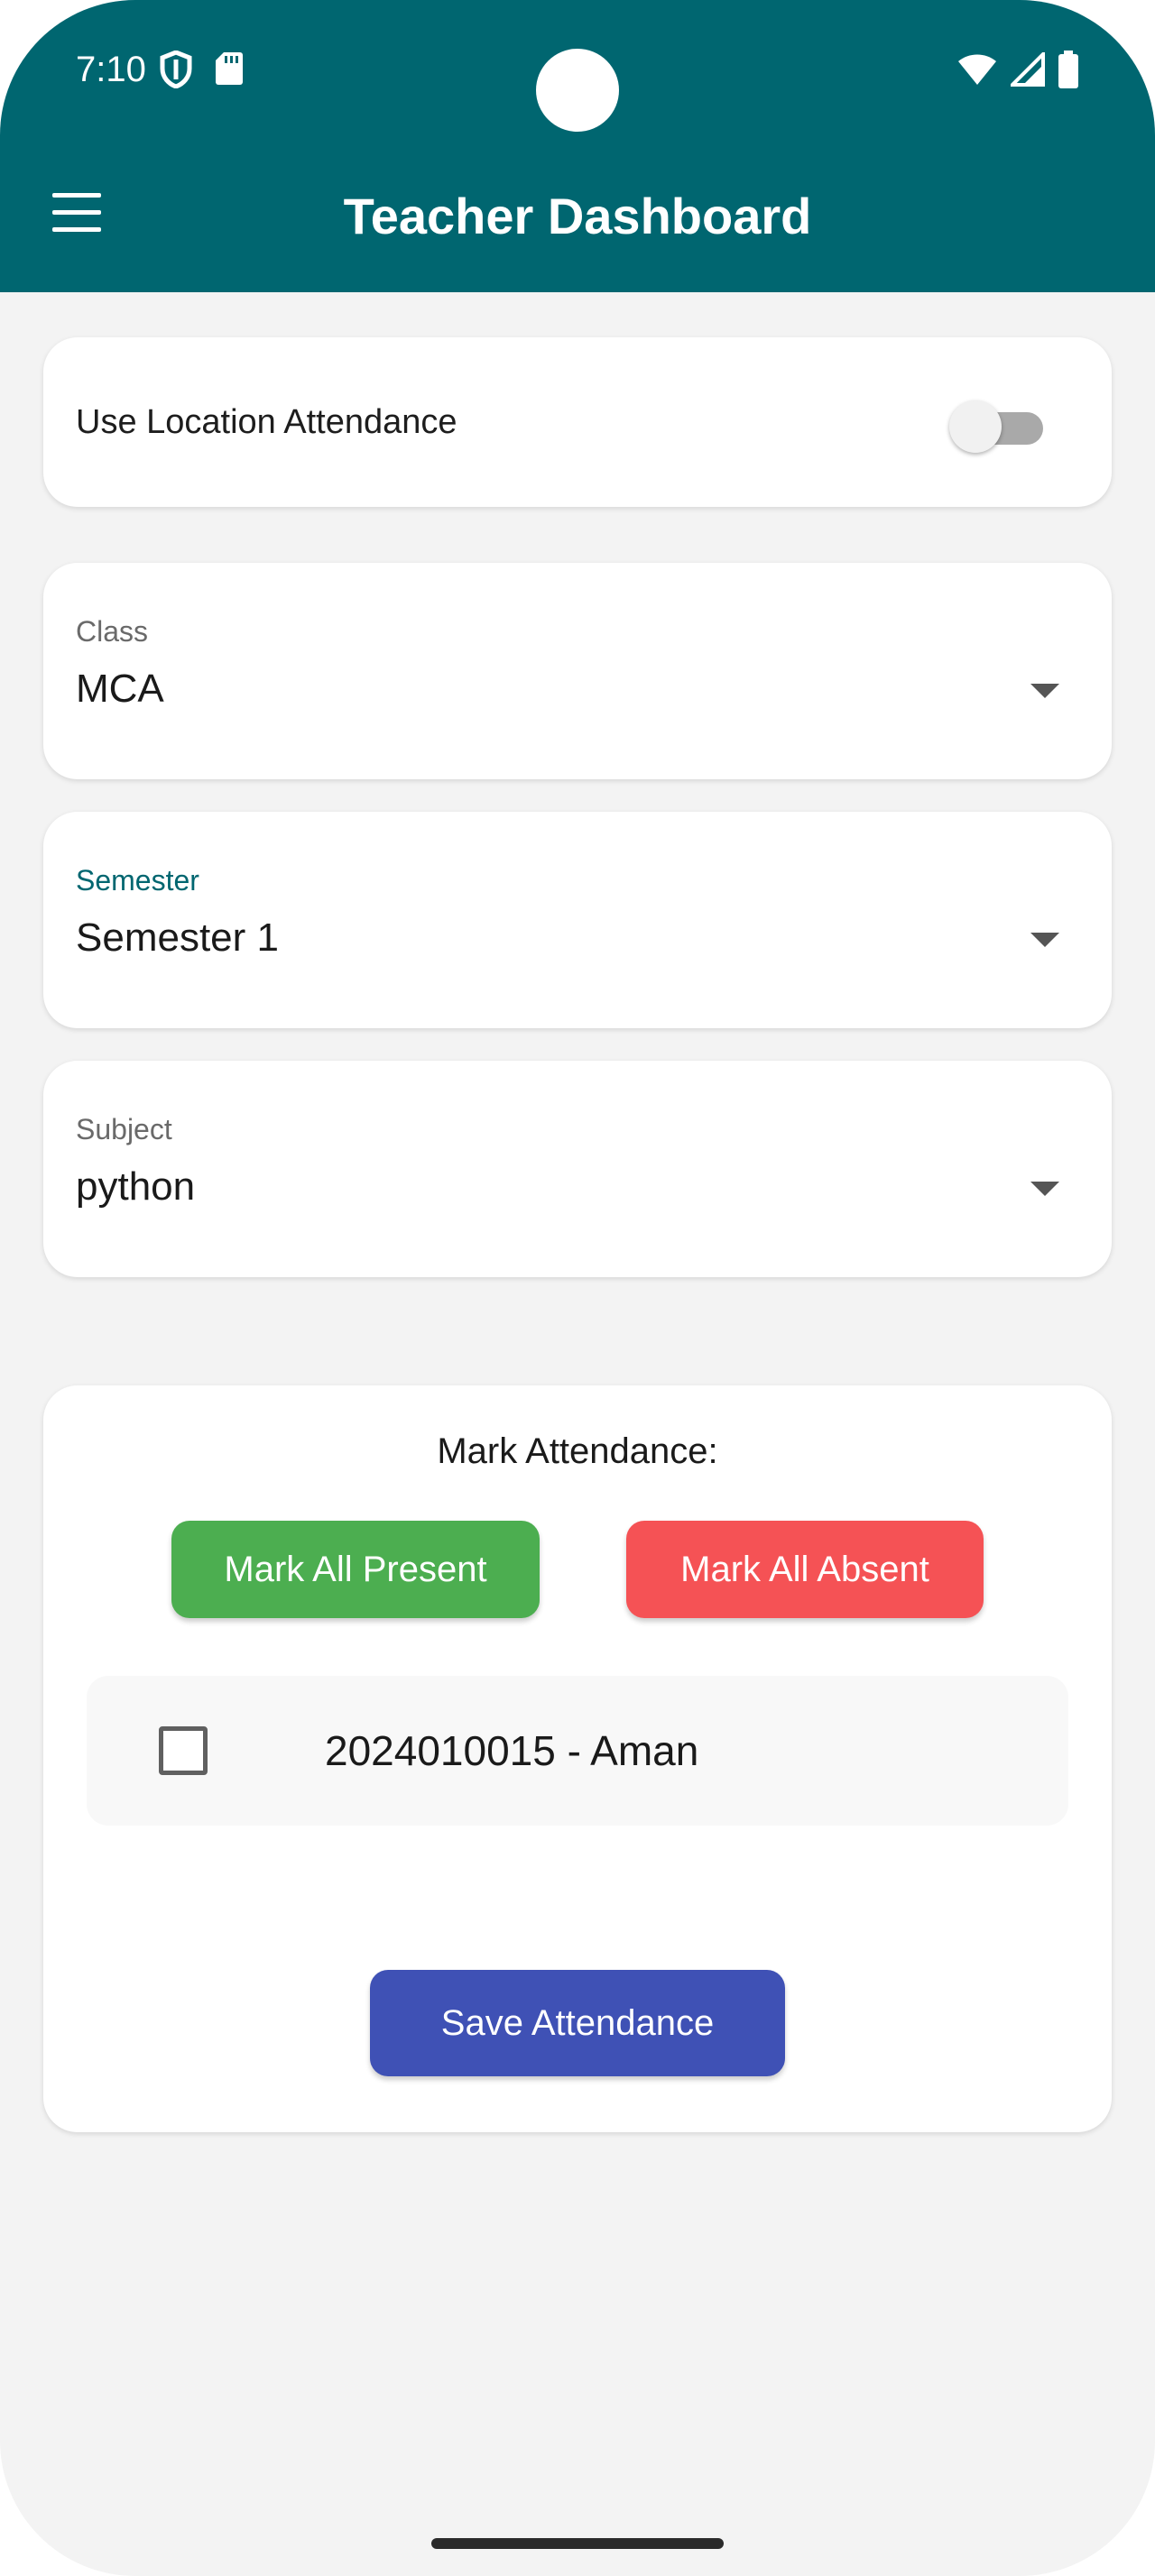 This screenshot has width=1155, height=2576. What do you see at coordinates (577, 2543) in the screenshot?
I see `home-indicator` at bounding box center [577, 2543].